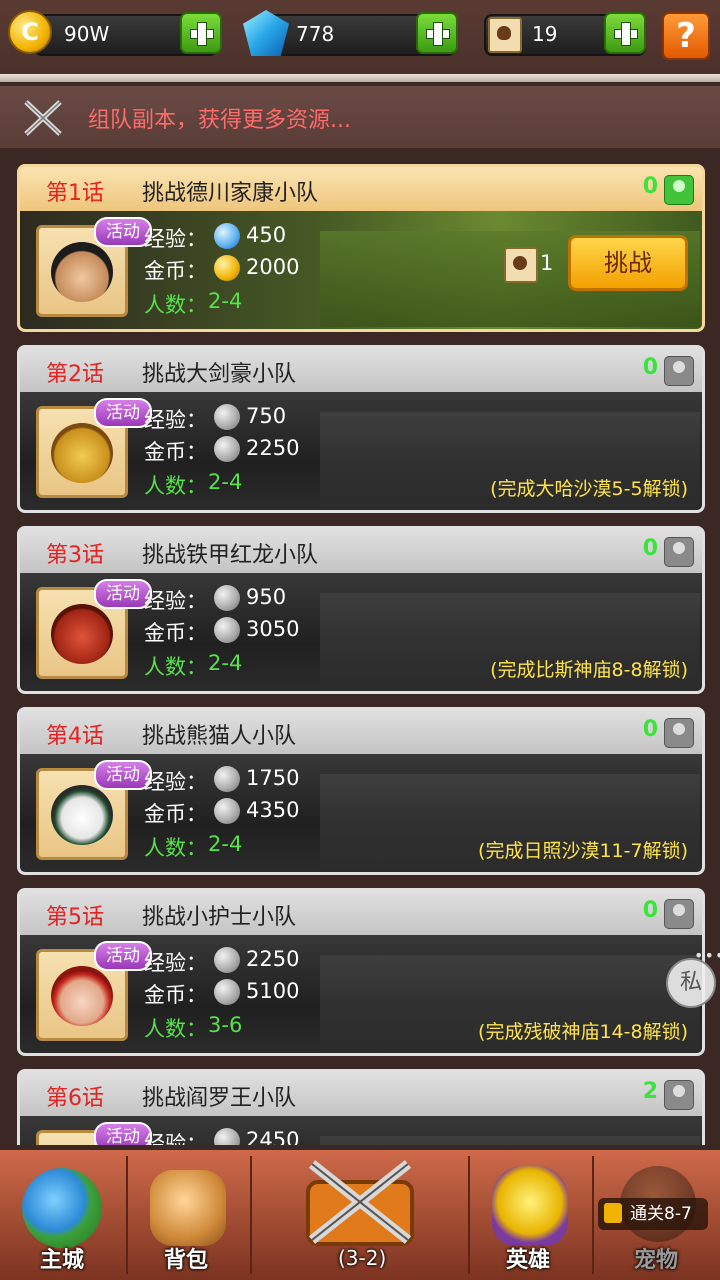 The width and height of the screenshot is (720, 1280). What do you see at coordinates (186, 1260) in the screenshot?
I see `nav-label: 背包` at bounding box center [186, 1260].